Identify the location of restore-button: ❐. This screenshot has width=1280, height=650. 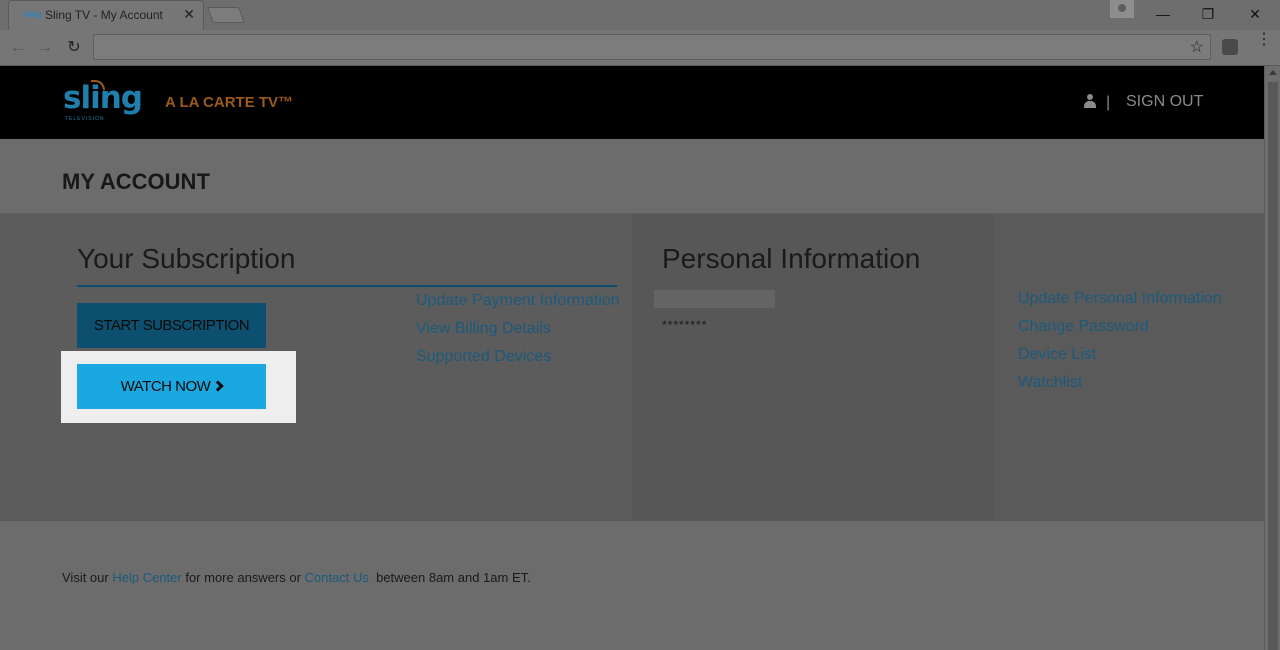
(1208, 14).